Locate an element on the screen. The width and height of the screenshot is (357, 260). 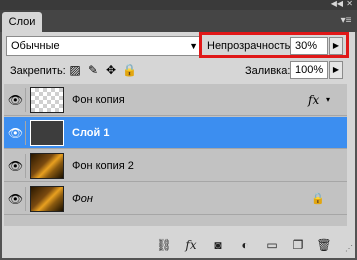
lock-transparency-icon: ▨ is located at coordinates (75, 70).